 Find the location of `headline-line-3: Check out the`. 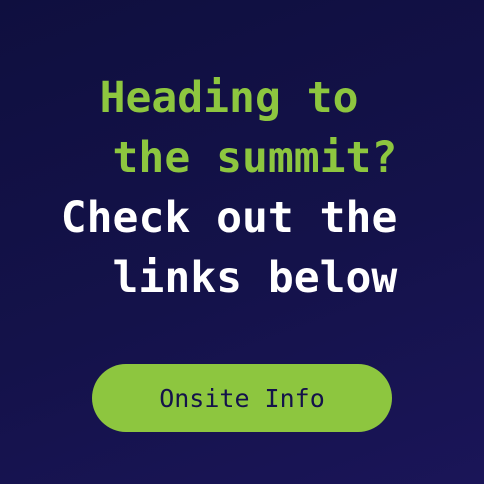

headline-line-3: Check out the is located at coordinates (242, 218).